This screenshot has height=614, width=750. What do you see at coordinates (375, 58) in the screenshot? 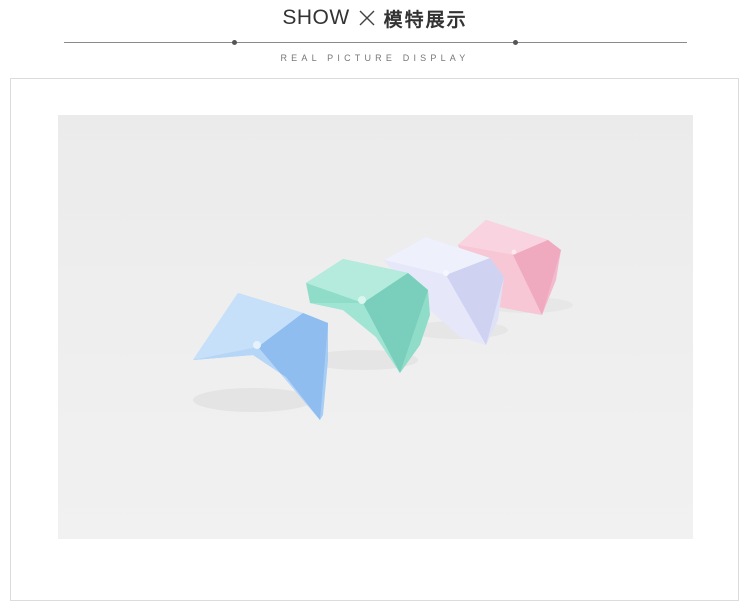
I see `section-subtitle: REAL PICTURE DISPLAY` at bounding box center [375, 58].